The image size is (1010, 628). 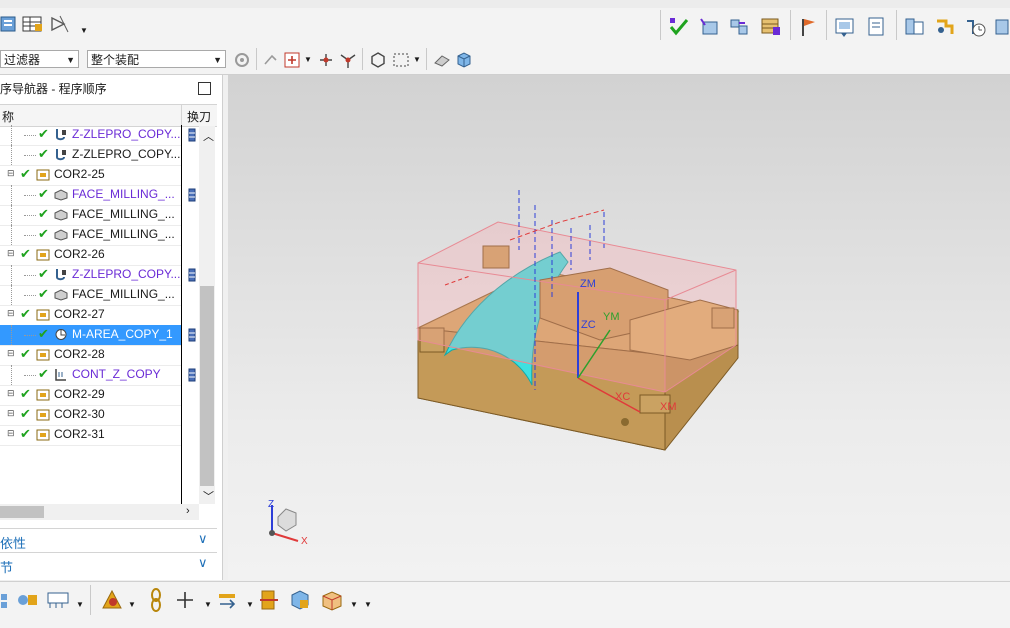 What do you see at coordinates (975, 26) in the screenshot?
I see `clock-icon` at bounding box center [975, 26].